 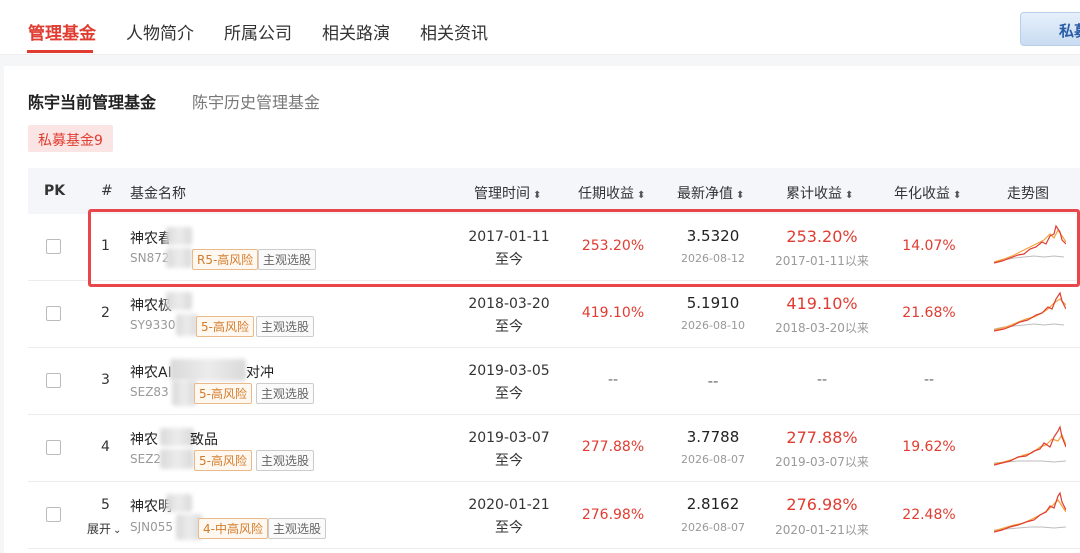 What do you see at coordinates (150, 258) in the screenshot?
I see `fund-code: SN872` at bounding box center [150, 258].